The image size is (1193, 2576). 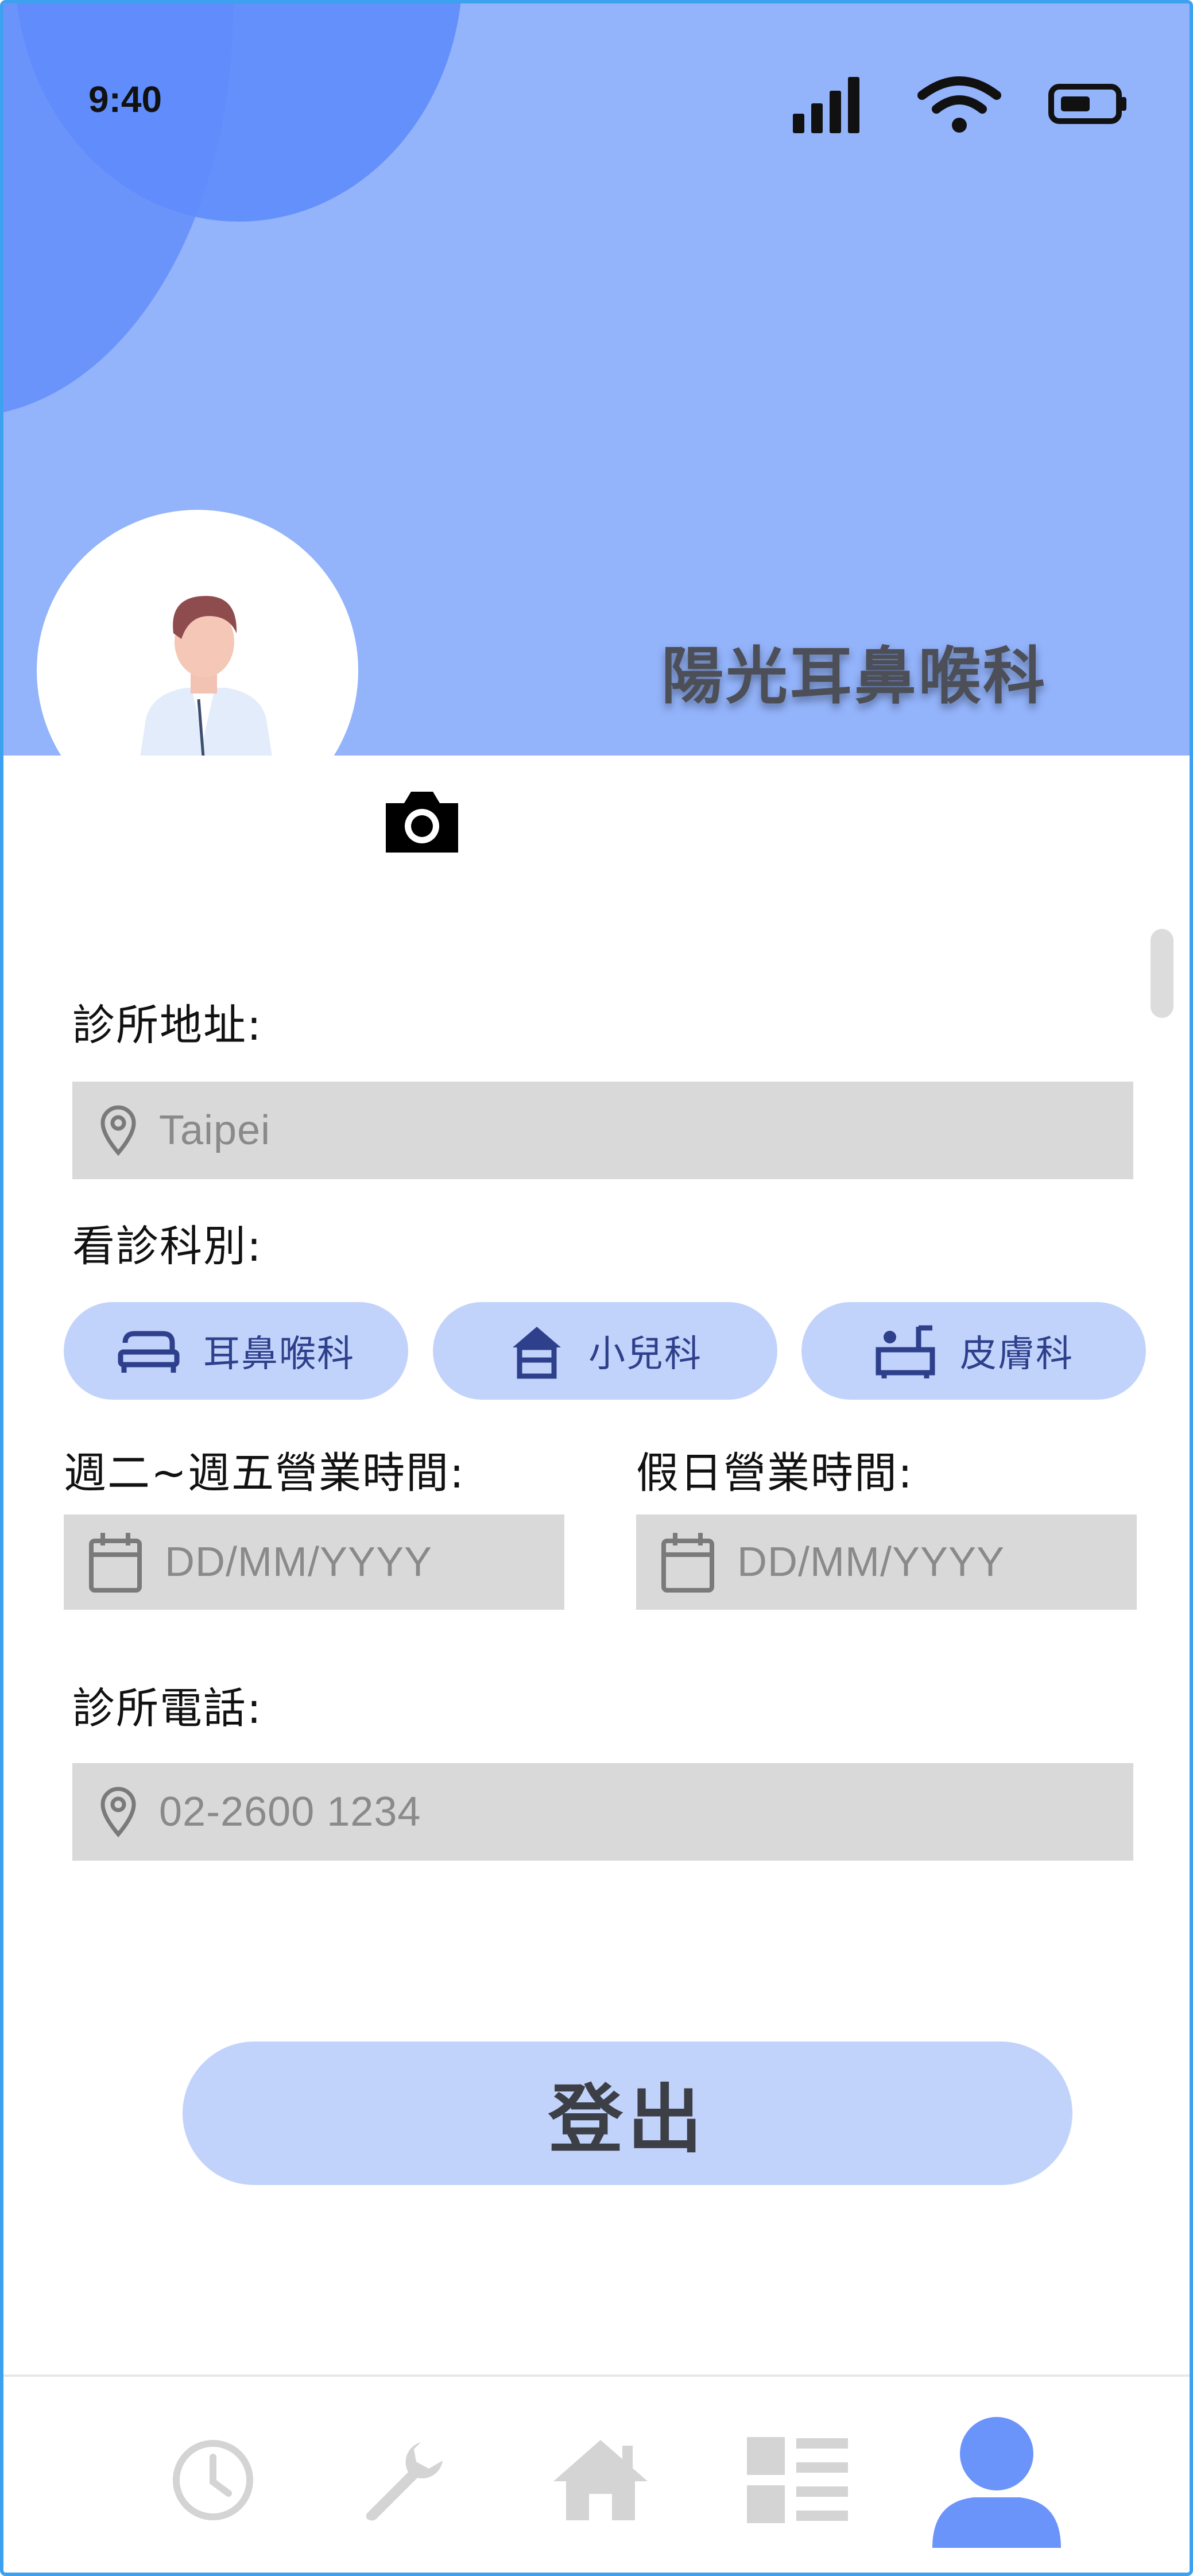 What do you see at coordinates (602, 1812) in the screenshot?
I see `phone-field: 02-2600 1234` at bounding box center [602, 1812].